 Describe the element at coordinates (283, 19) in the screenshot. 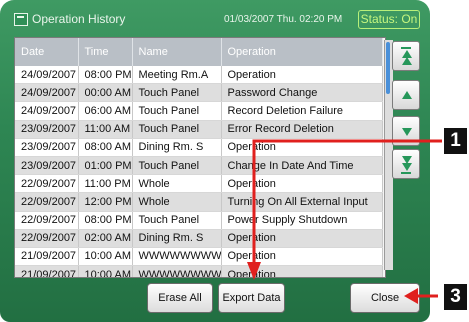

I see `datetime-display: 01/03/2007 Thu. 02:20 PM` at that location.